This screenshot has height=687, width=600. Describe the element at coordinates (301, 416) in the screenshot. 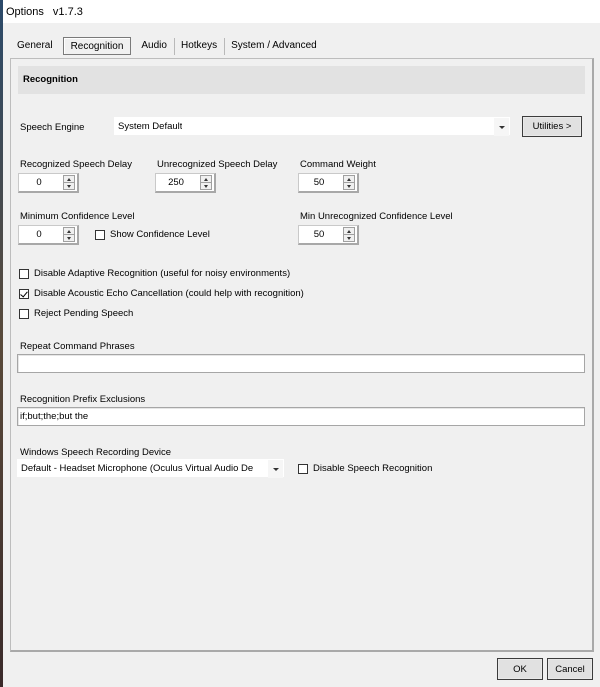

I see `recognition-prefix-exclusions-input: if;but;the;but the` at that location.